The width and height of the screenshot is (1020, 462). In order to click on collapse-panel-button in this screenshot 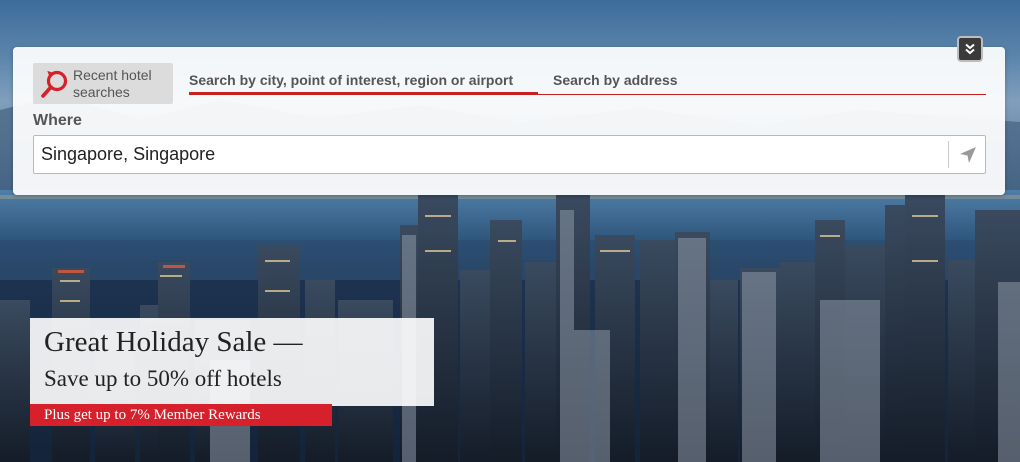, I will do `click(970, 49)`.